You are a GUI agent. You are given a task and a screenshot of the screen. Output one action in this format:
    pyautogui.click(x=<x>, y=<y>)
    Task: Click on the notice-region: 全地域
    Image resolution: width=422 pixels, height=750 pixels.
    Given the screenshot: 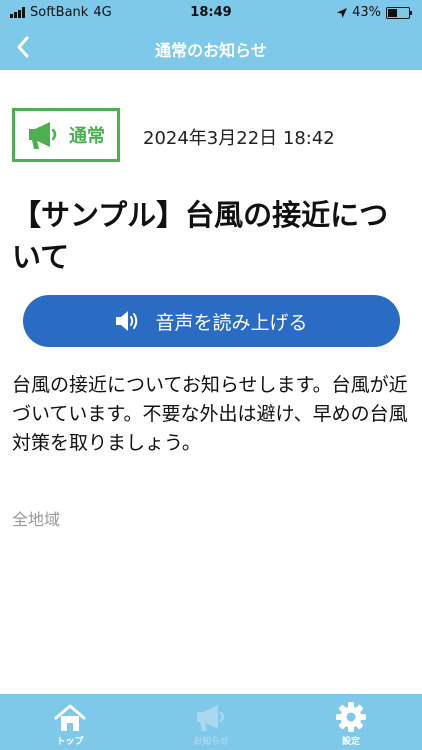 What is the action you would take?
    pyautogui.click(x=36, y=519)
    